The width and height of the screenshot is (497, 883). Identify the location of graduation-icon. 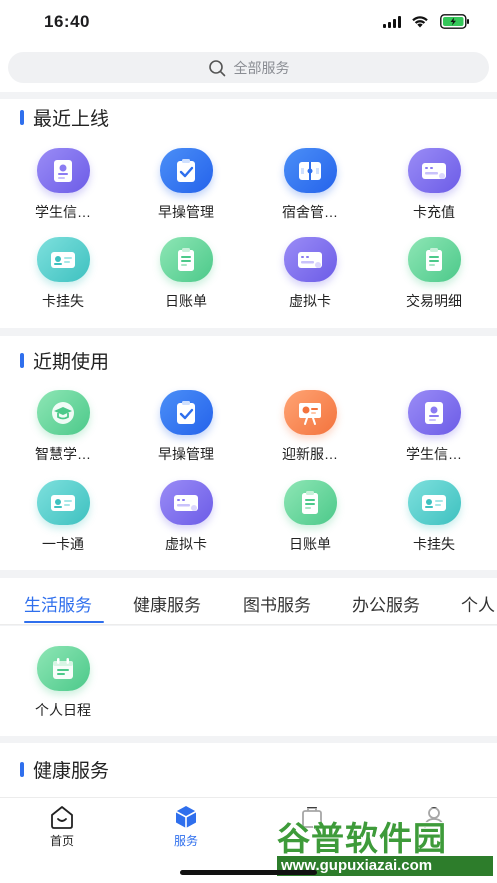
(63, 412).